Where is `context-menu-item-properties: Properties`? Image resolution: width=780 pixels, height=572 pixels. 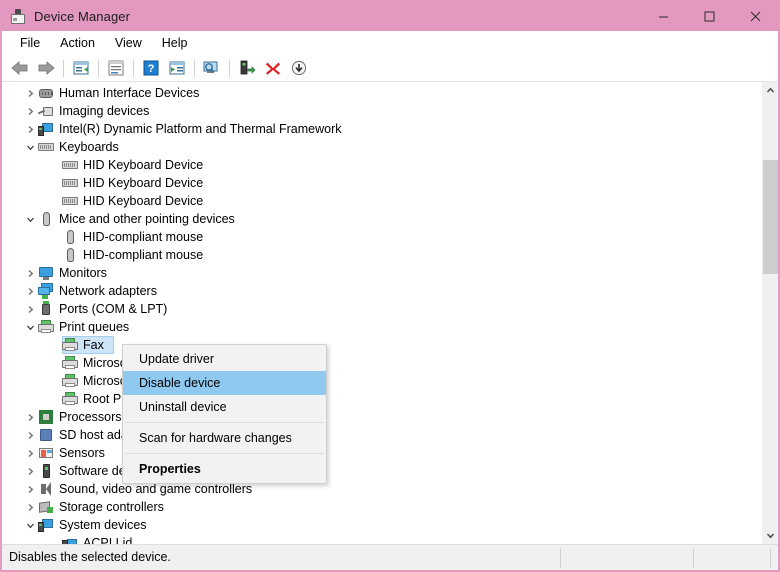
context-menu-item-properties: Properties is located at coordinates (224, 469).